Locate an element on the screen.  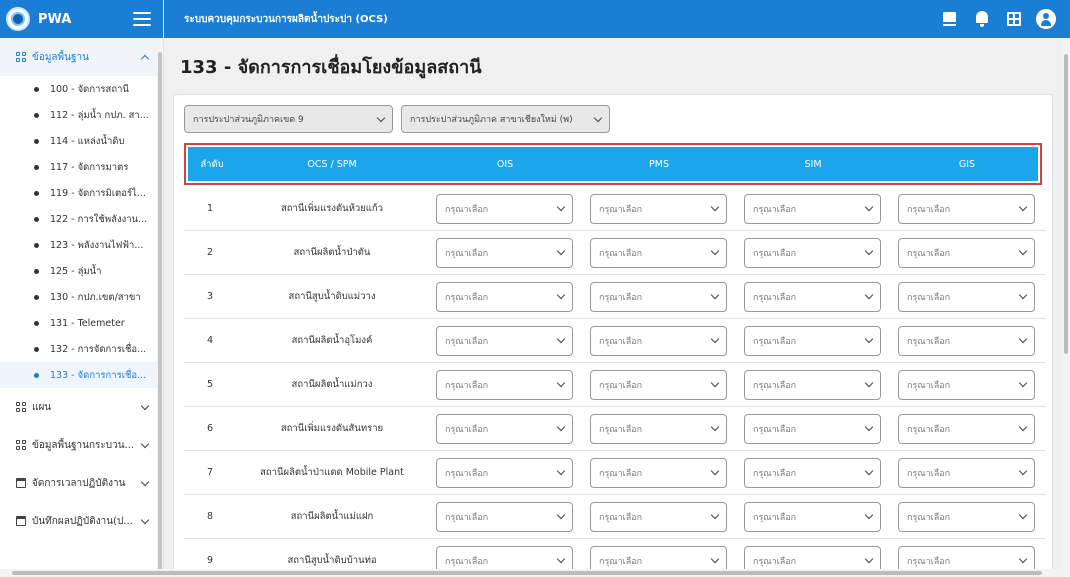
sidebar-item: 100 - จัดการสถานี is located at coordinates (79, 89).